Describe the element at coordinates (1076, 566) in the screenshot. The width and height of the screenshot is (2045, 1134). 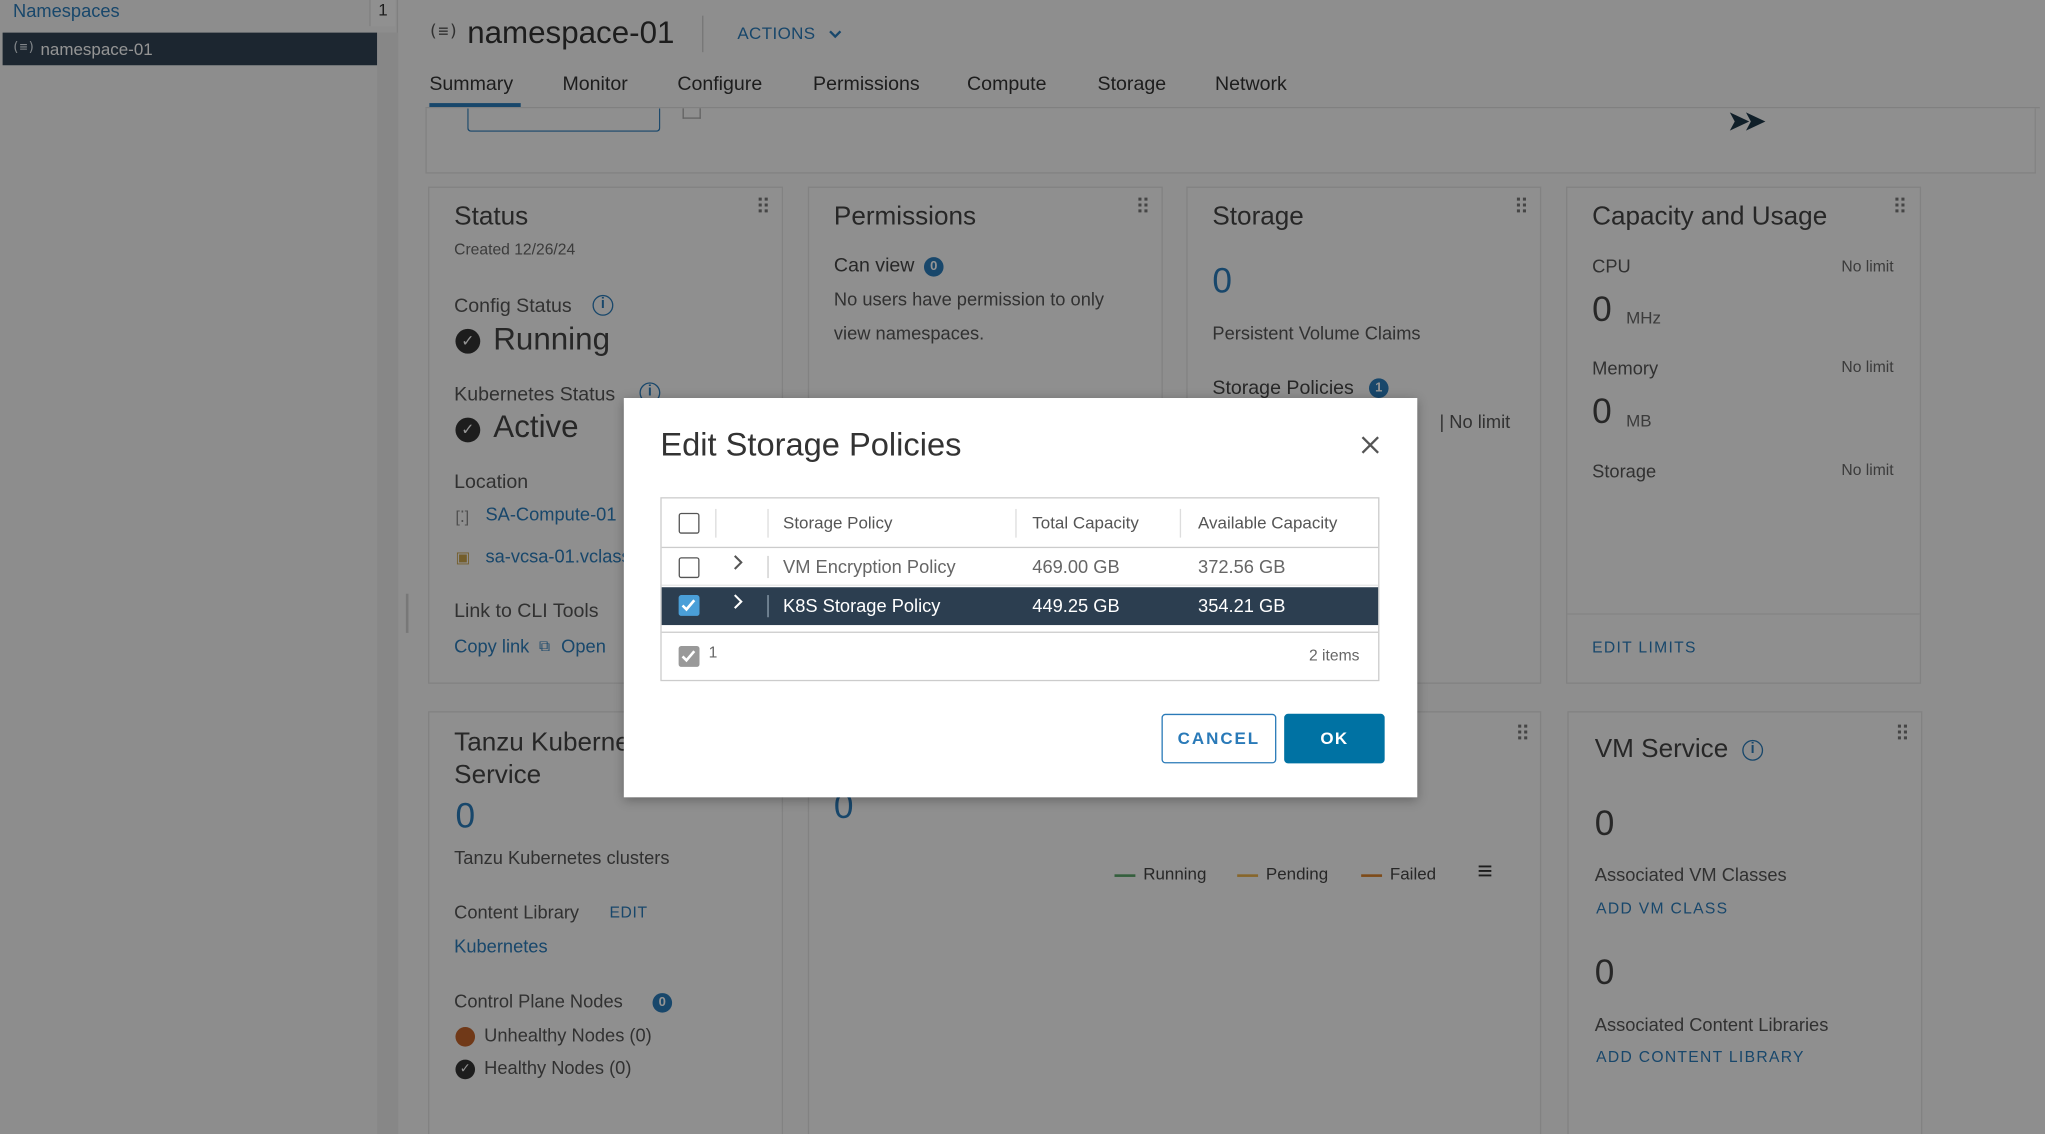
I see `total-capacity: 469.00 GB` at that location.